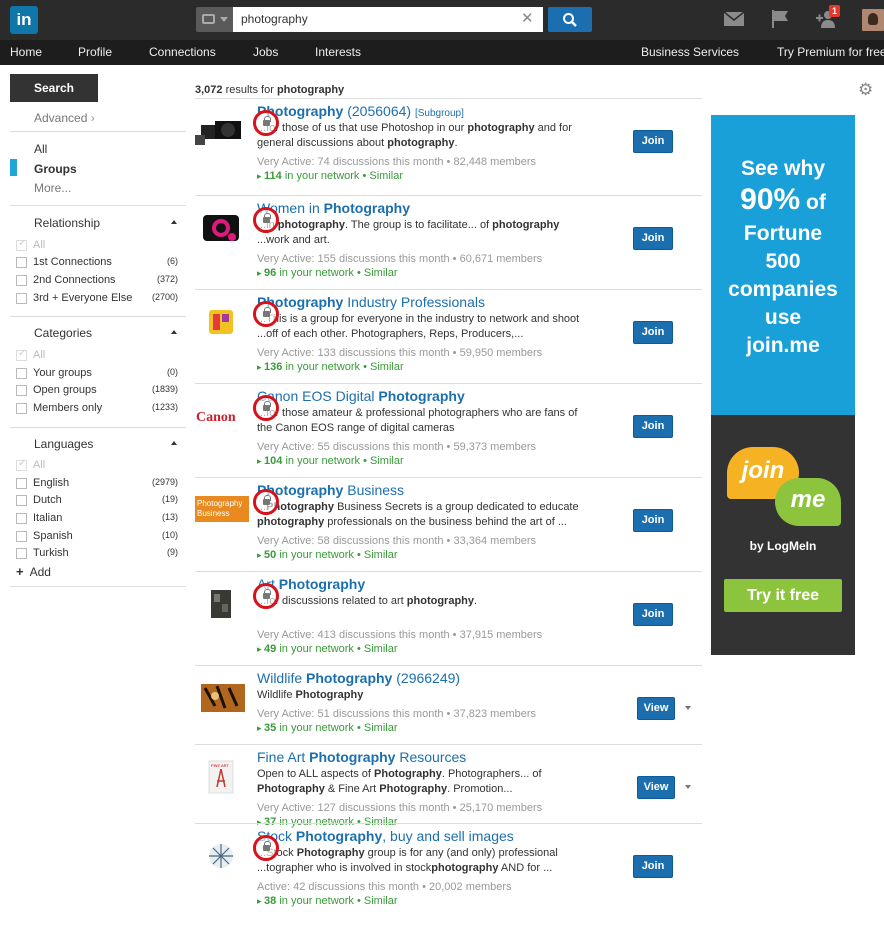 This screenshot has height=927, width=884. Describe the element at coordinates (26, 52) in the screenshot. I see `nav-home: Home` at that location.